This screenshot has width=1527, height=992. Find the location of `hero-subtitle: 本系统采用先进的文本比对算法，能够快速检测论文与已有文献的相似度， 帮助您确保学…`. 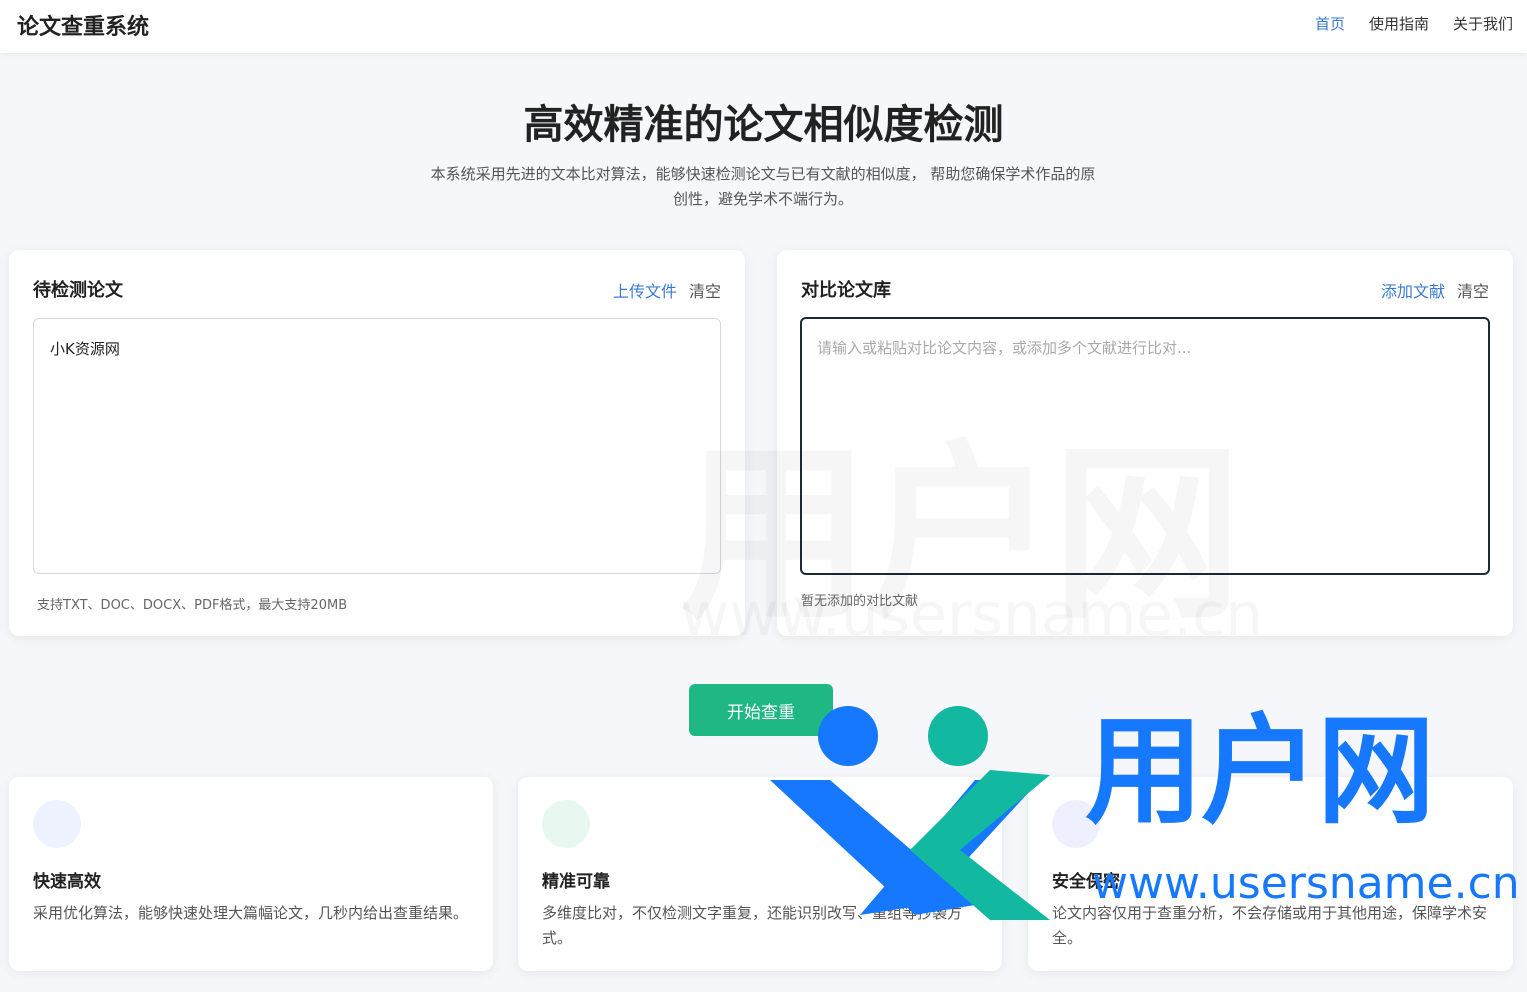

hero-subtitle: 本系统采用先进的文本比对算法，能够快速检测论文与已有文献的相似度， 帮助您确保学… is located at coordinates (763, 186).